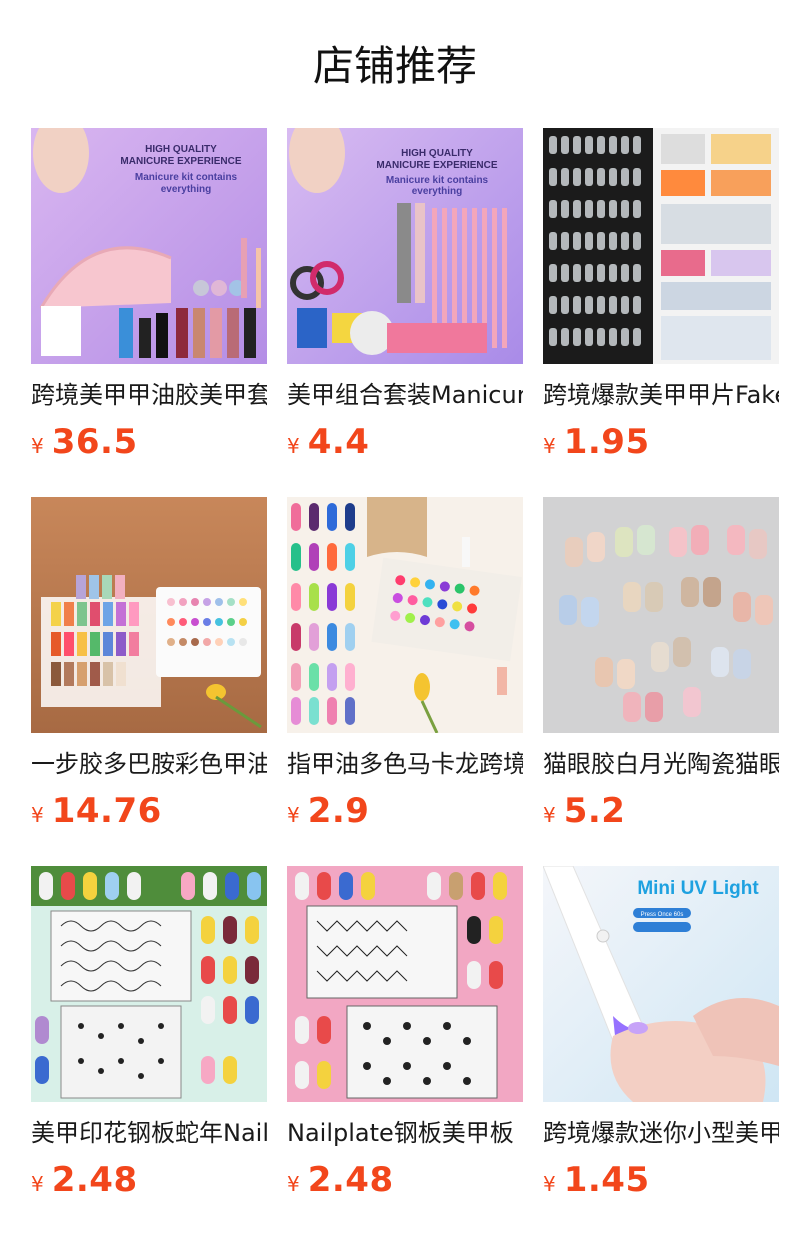 The image size is (790, 1235). I want to click on product-card: 跨境爆款美甲甲片Fake ¥ 1.95, so click(661, 312).